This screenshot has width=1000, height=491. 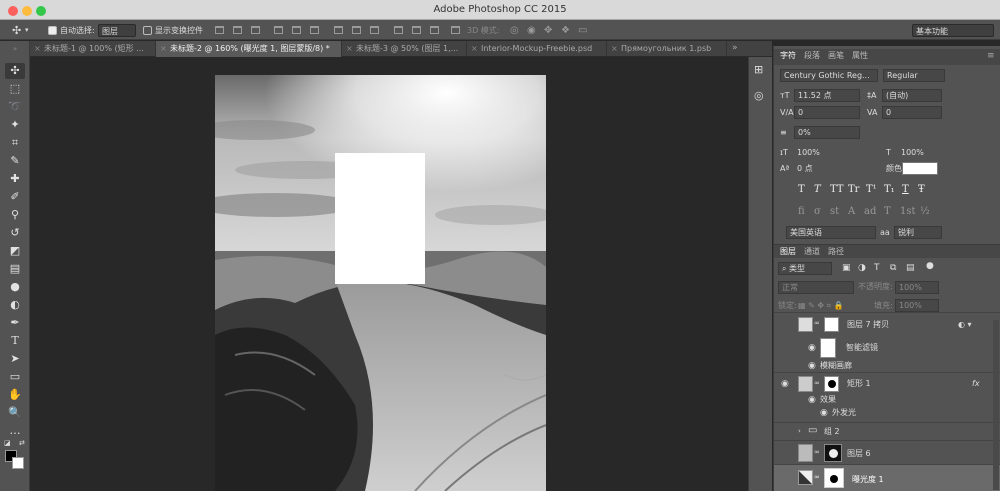 What do you see at coordinates (893, 268) in the screenshot?
I see `filter-shape-icon: ⧉` at bounding box center [893, 268].